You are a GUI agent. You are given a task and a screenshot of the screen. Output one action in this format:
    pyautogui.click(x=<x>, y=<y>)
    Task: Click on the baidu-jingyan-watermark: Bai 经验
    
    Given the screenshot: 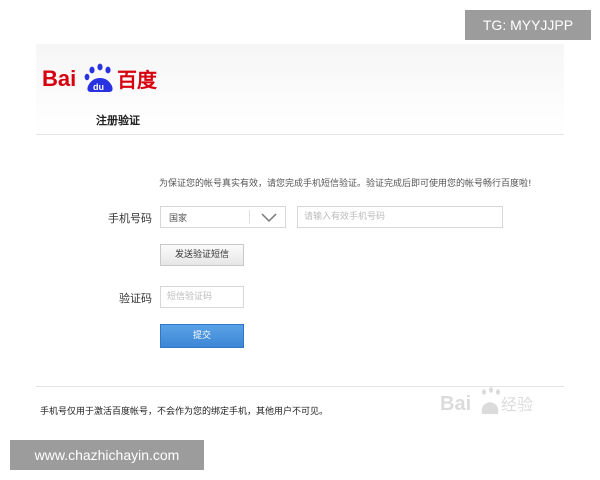 What is the action you would take?
    pyautogui.click(x=500, y=404)
    